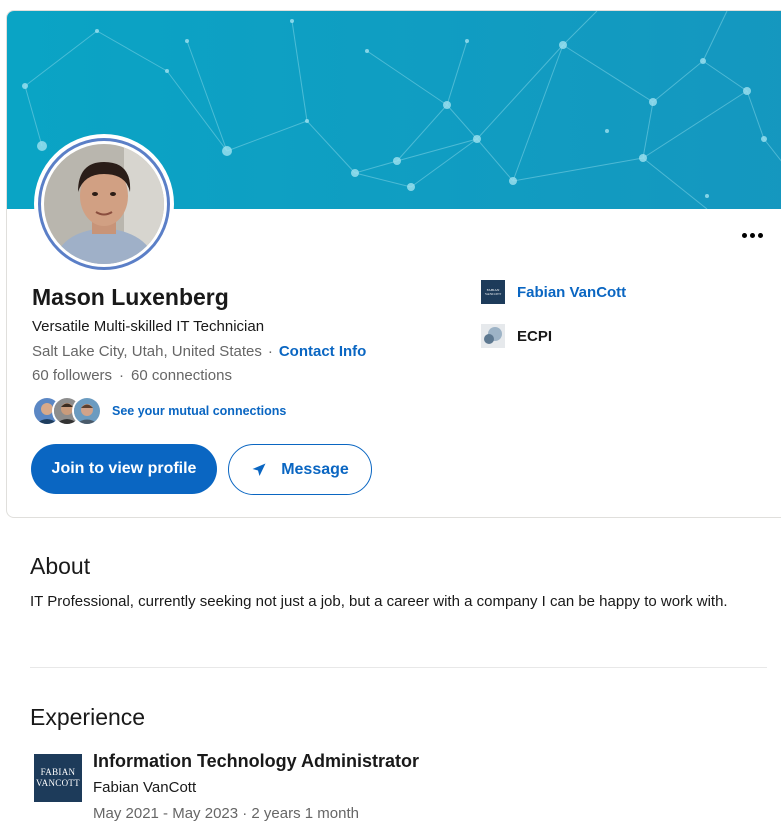  I want to click on followers-count: 60 followers, so click(72, 375).